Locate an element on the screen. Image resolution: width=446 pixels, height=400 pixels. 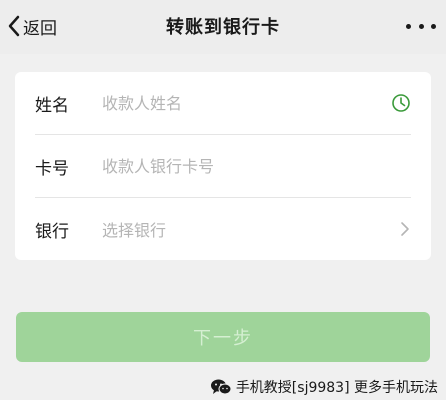
name-row: 姓名 is located at coordinates (223, 103).